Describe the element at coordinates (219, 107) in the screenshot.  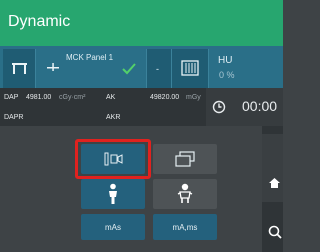
I see `clock-icon` at that location.